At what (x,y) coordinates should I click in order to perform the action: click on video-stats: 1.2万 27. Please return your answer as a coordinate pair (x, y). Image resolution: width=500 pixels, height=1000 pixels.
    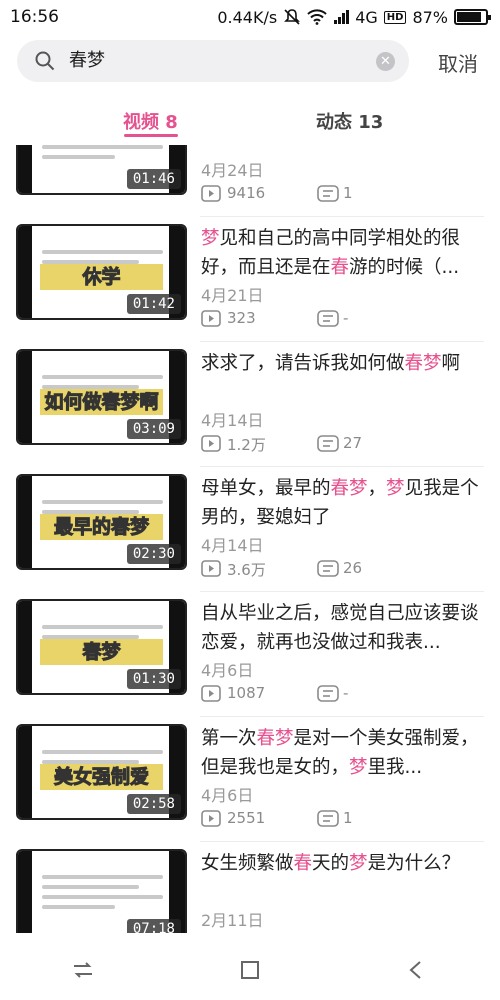
    Looking at the image, I should click on (346, 444).